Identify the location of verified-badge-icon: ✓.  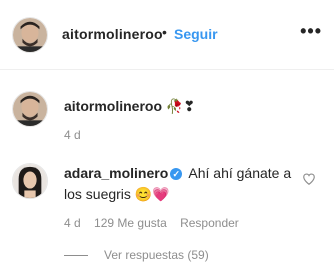
(176, 174).